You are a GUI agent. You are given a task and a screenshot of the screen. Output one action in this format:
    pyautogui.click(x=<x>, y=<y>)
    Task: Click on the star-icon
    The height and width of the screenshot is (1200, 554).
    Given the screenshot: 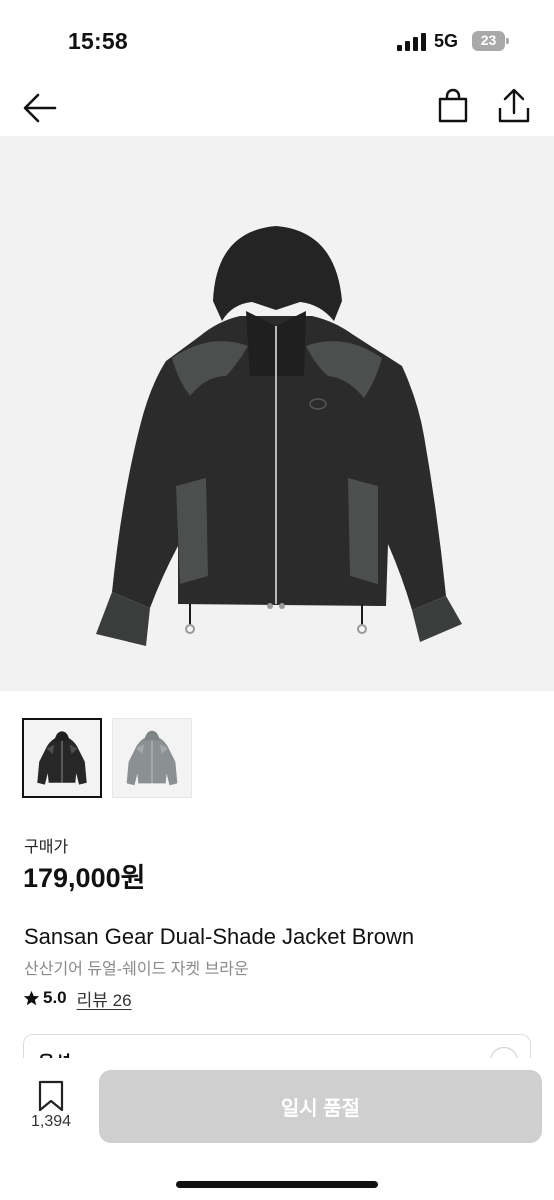 What is the action you would take?
    pyautogui.click(x=31, y=997)
    